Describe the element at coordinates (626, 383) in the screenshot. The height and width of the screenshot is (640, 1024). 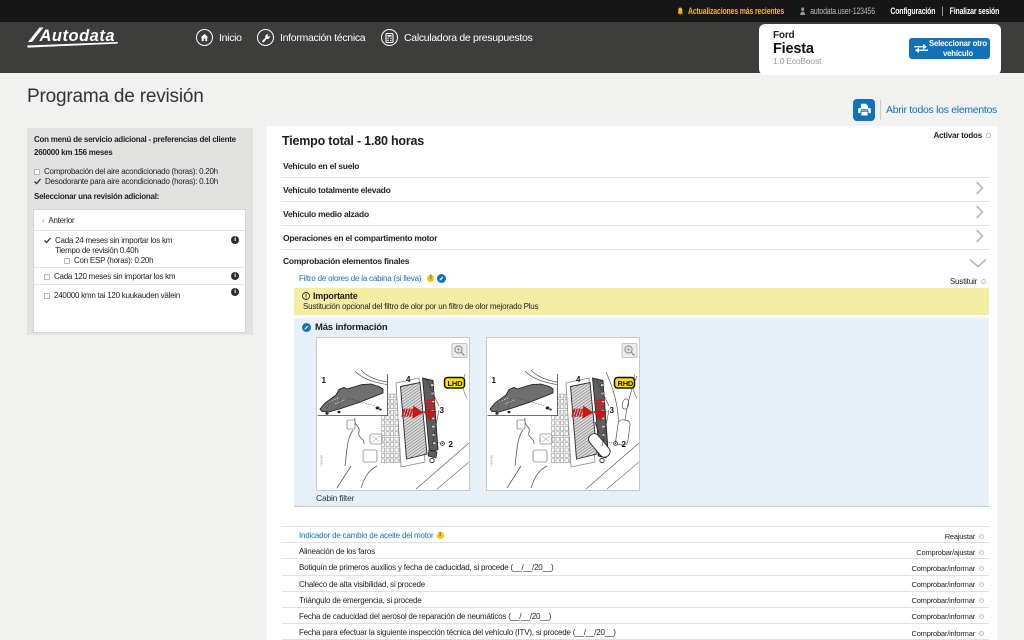
I see `svg-text: RHD` at that location.